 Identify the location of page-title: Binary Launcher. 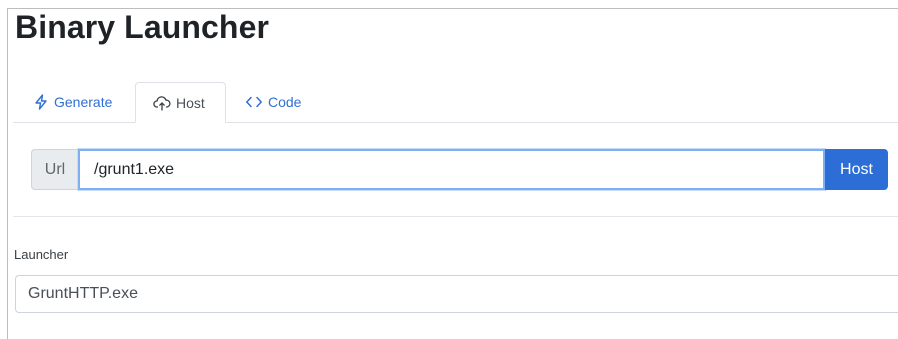
(142, 27).